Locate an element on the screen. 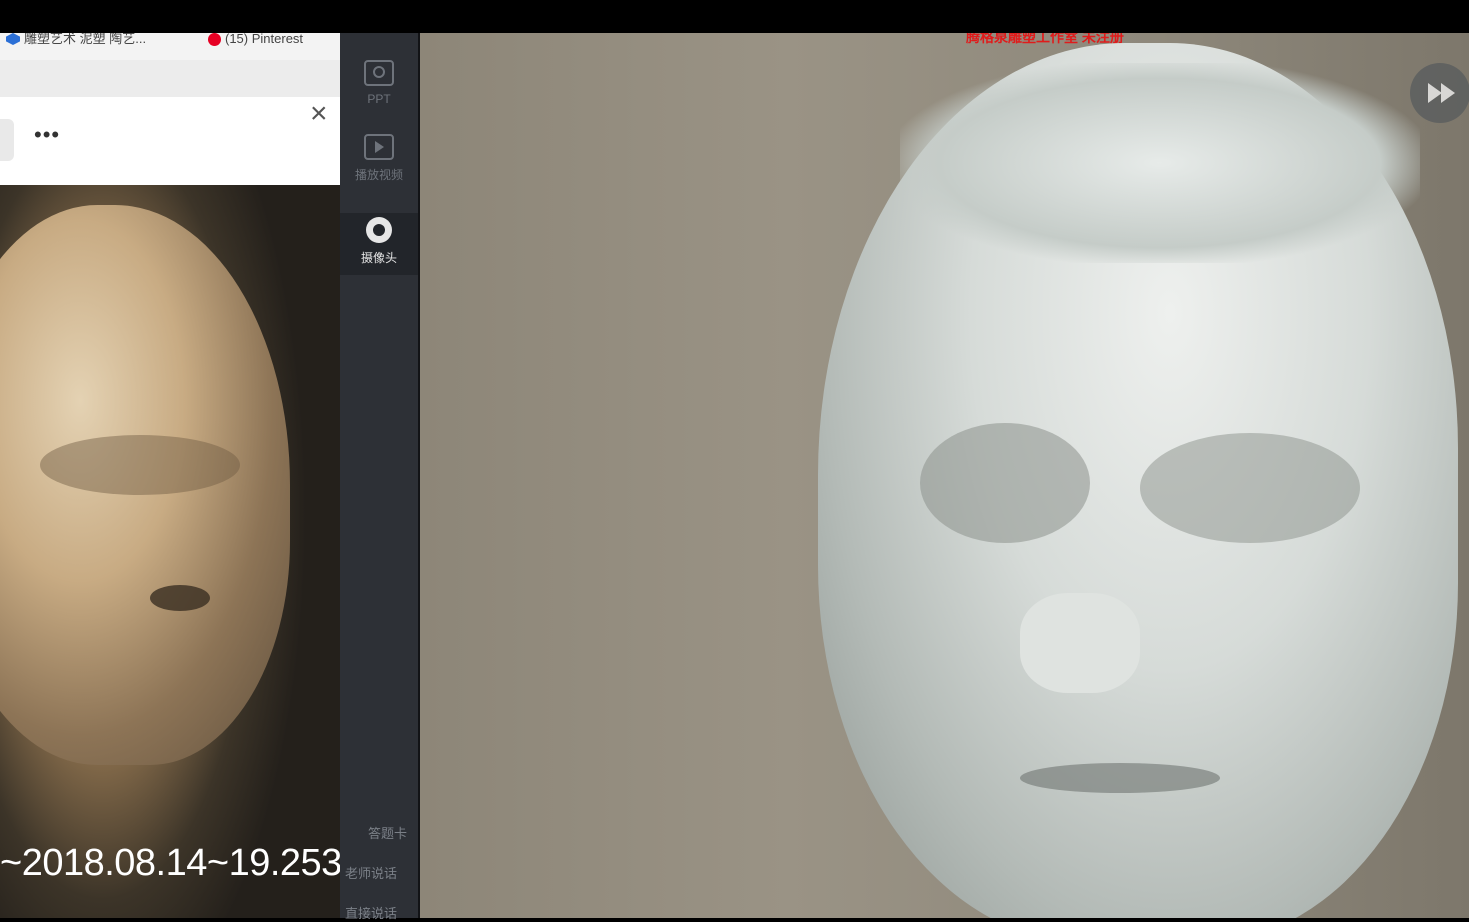 Image resolution: width=1469 pixels, height=922 pixels. fast-forward-icon is located at coordinates (1439, 93).